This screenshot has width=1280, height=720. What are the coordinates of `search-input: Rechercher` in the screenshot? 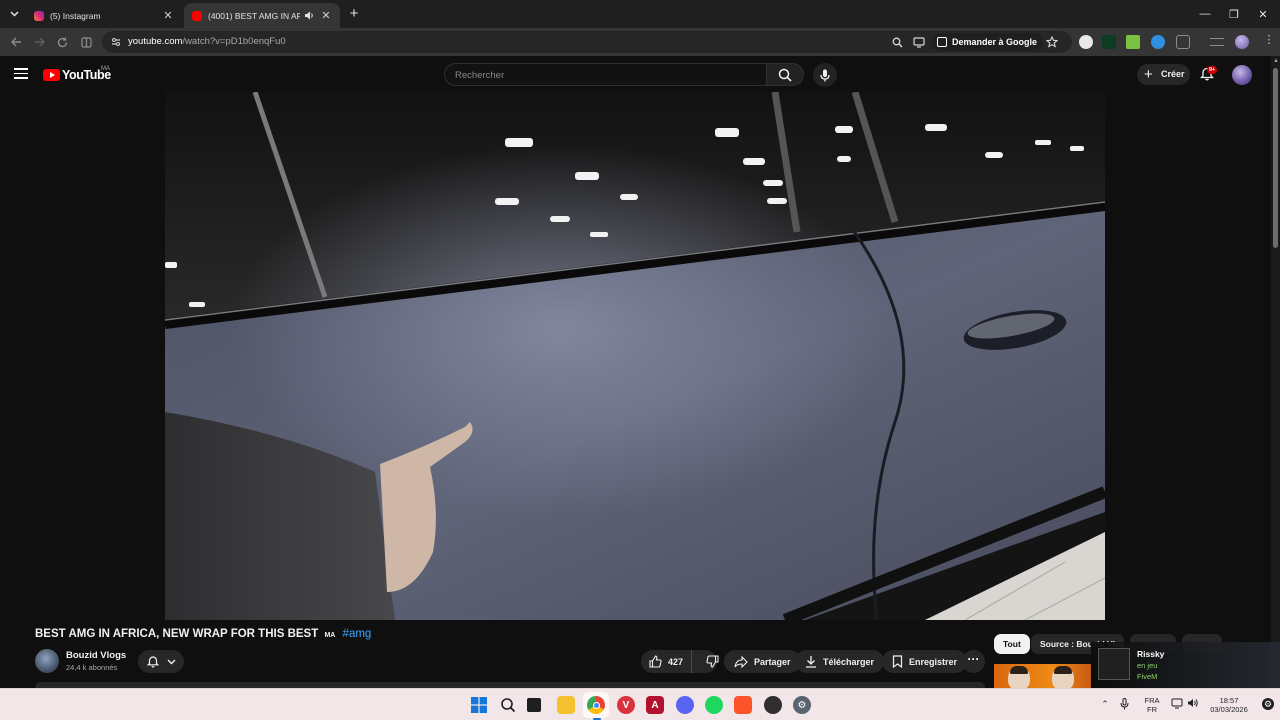 It's located at (605, 74).